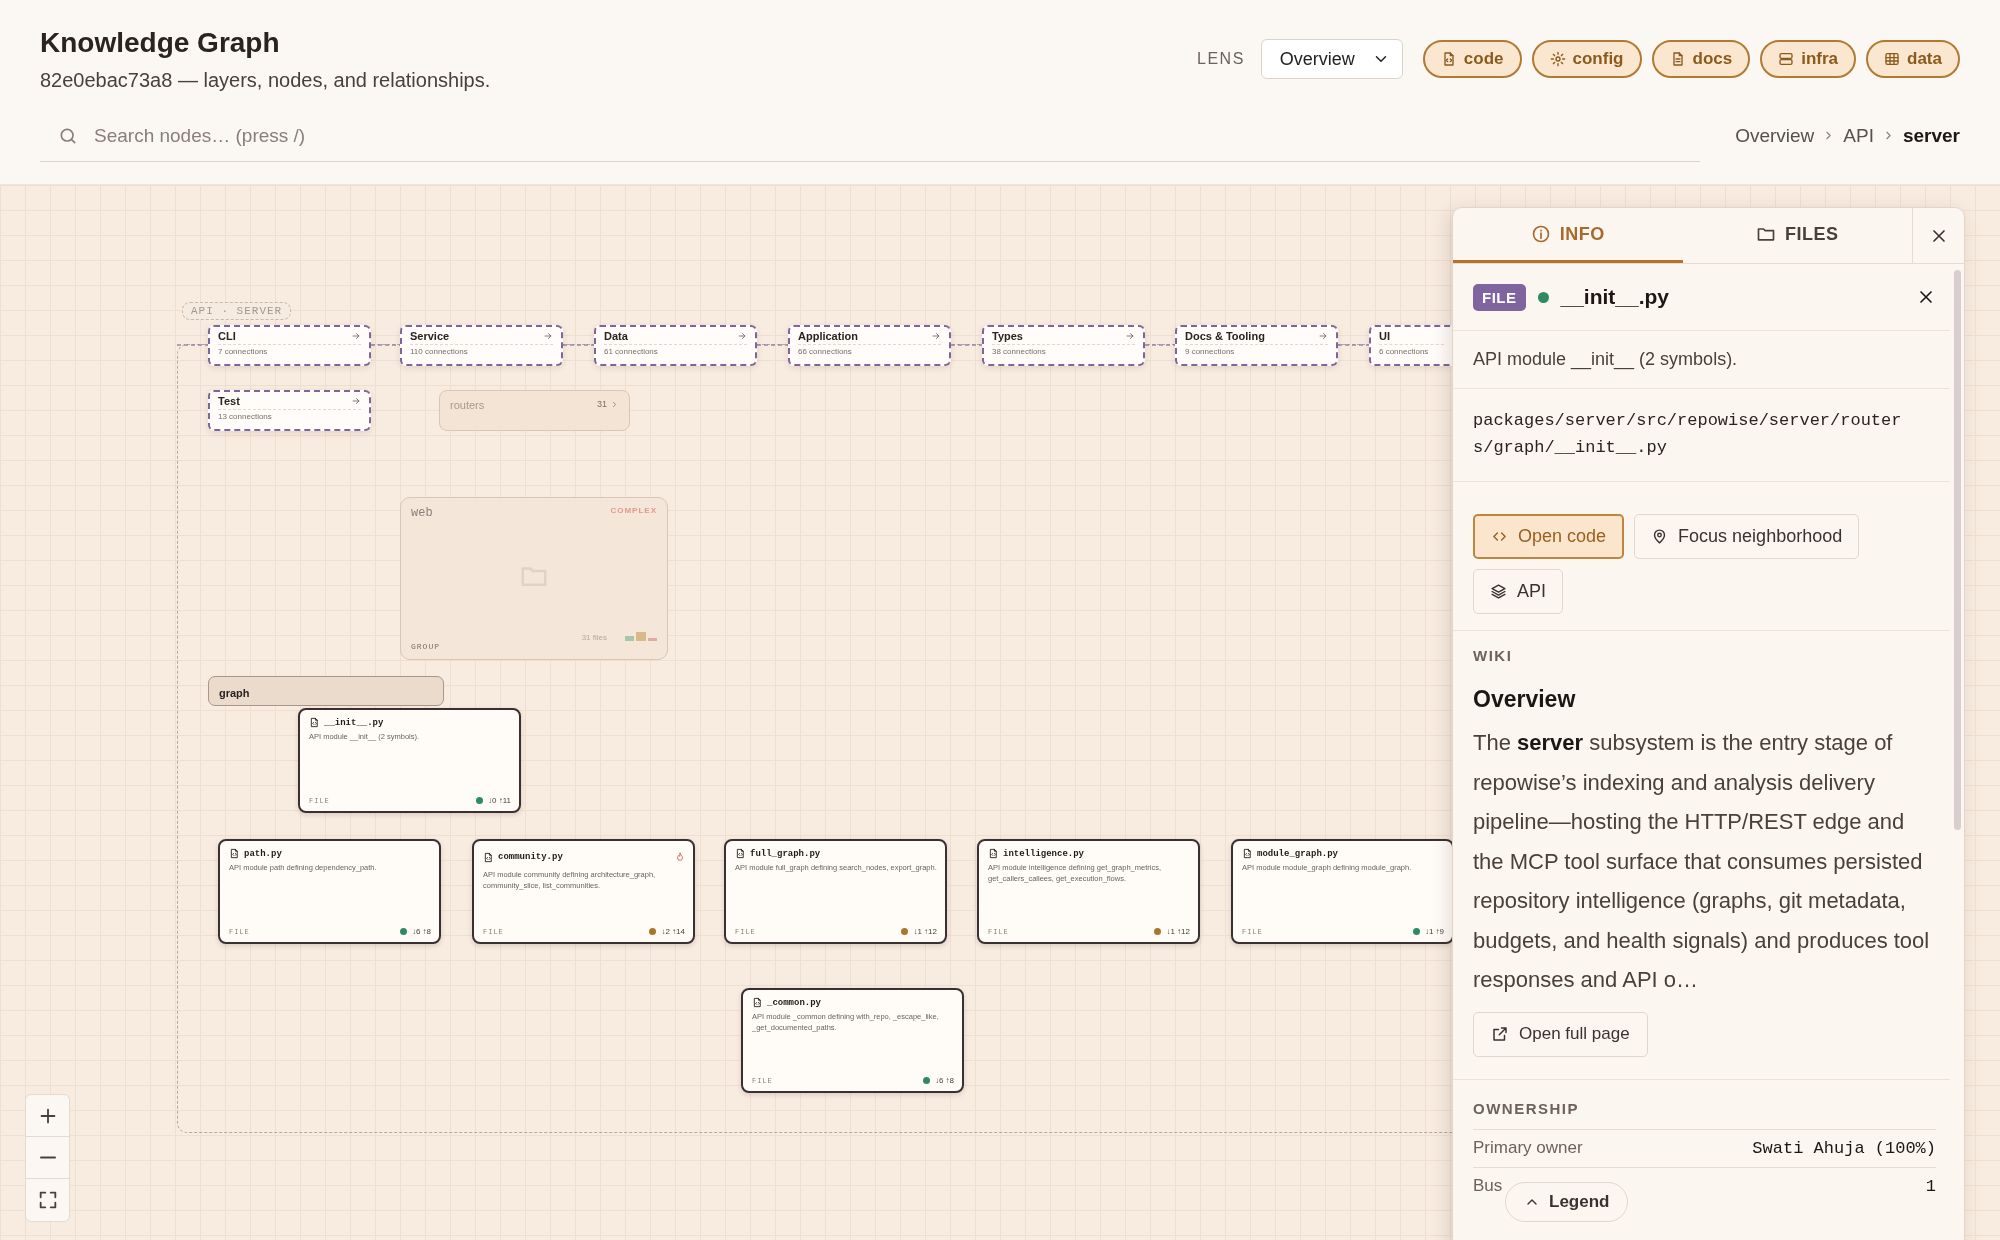  Describe the element at coordinates (1043, 853) in the screenshot. I see `file-name: intelligence.py` at that location.